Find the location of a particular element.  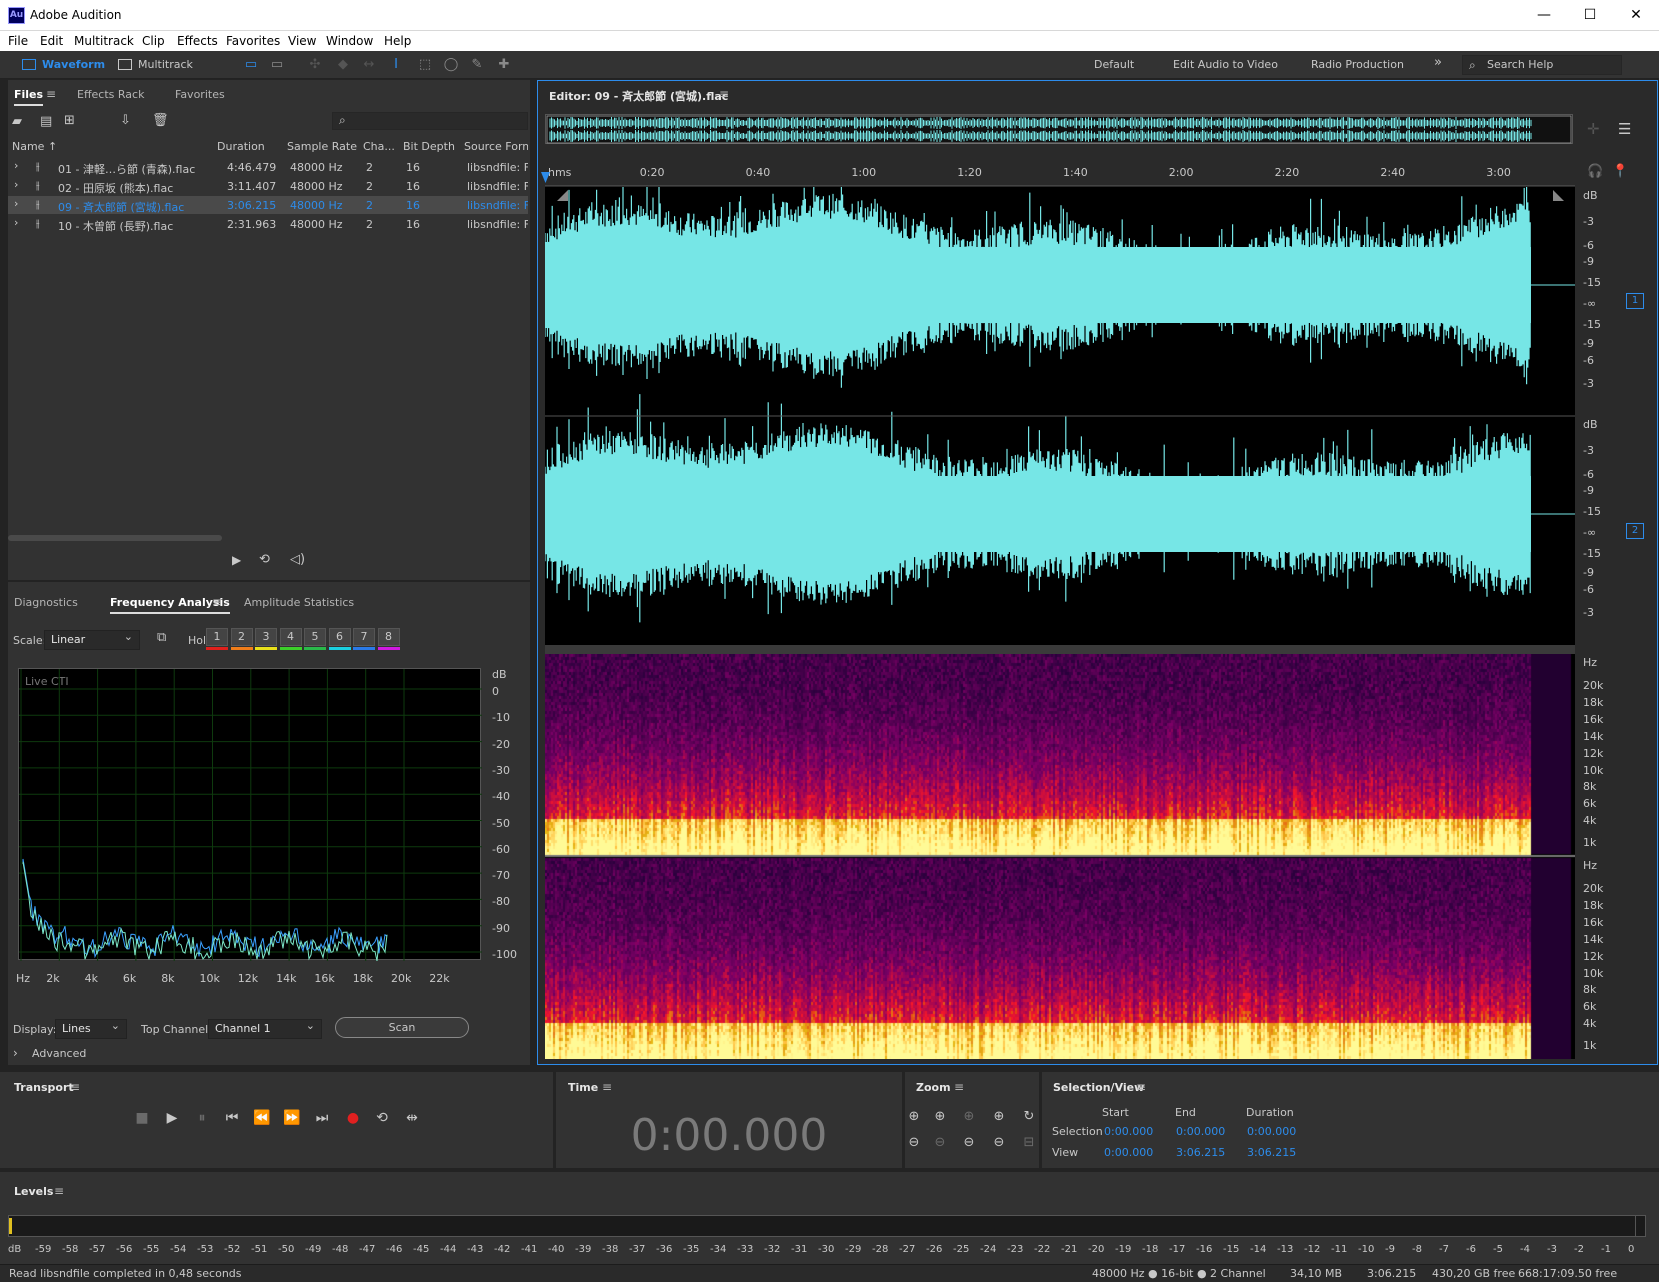

minimize-button: — is located at coordinates (1544, 15).